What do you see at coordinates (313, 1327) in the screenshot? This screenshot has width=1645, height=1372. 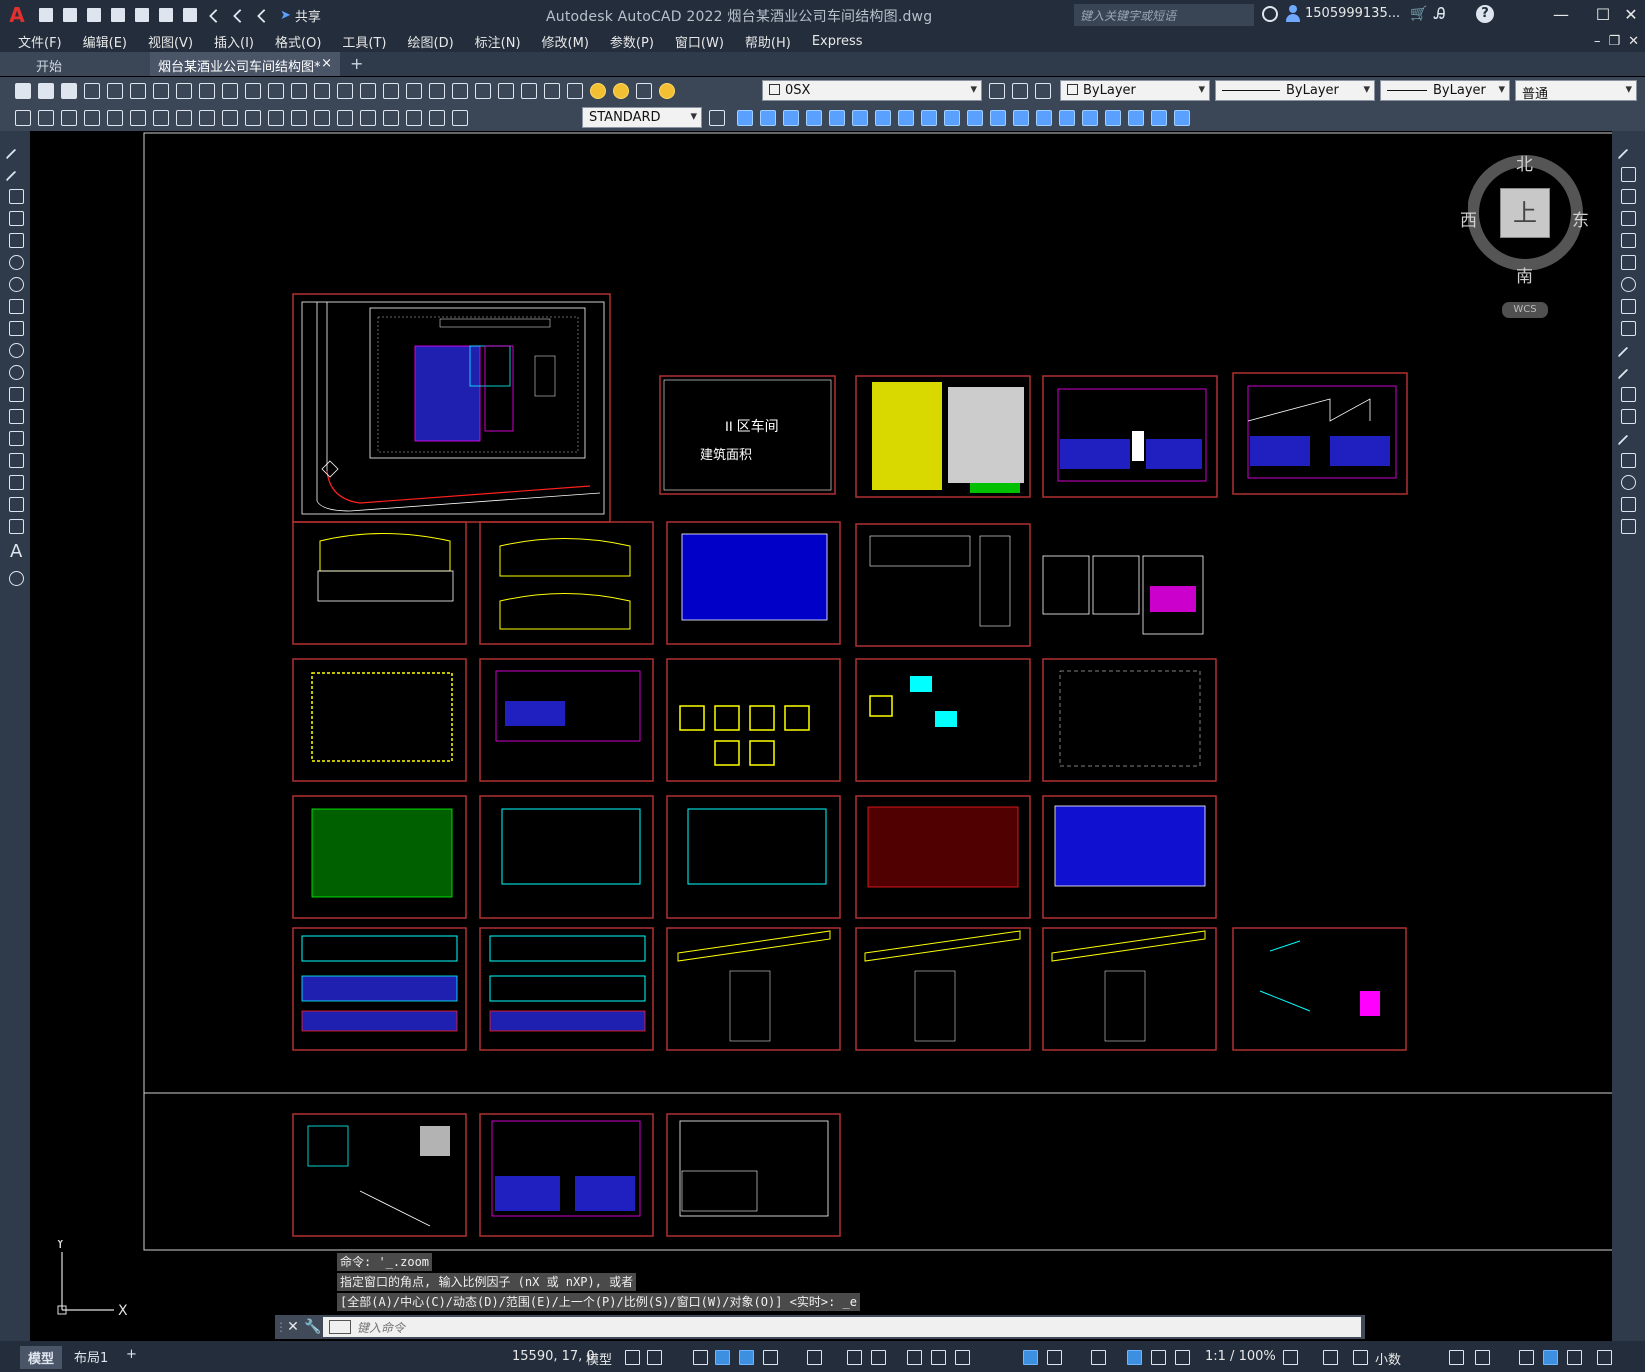 I see `wrench-icon: 🔧` at bounding box center [313, 1327].